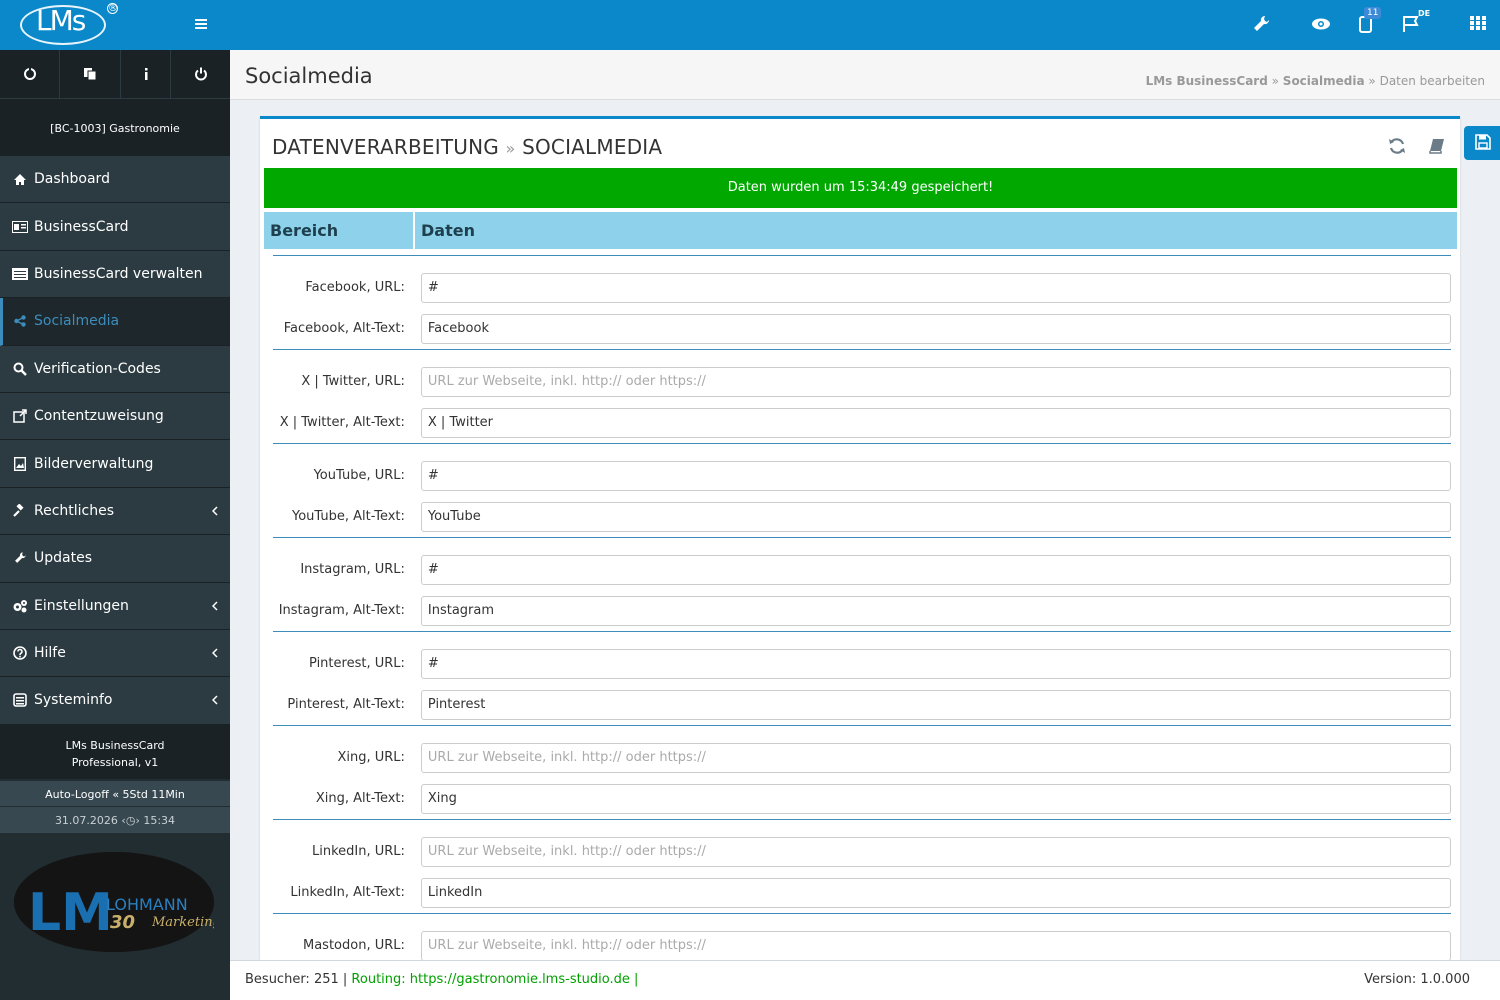 This screenshot has height=1000, width=1500. Describe the element at coordinates (860, 188) in the screenshot. I see `success-alert: Daten wurden um 15:34:49 gespeichert!` at that location.